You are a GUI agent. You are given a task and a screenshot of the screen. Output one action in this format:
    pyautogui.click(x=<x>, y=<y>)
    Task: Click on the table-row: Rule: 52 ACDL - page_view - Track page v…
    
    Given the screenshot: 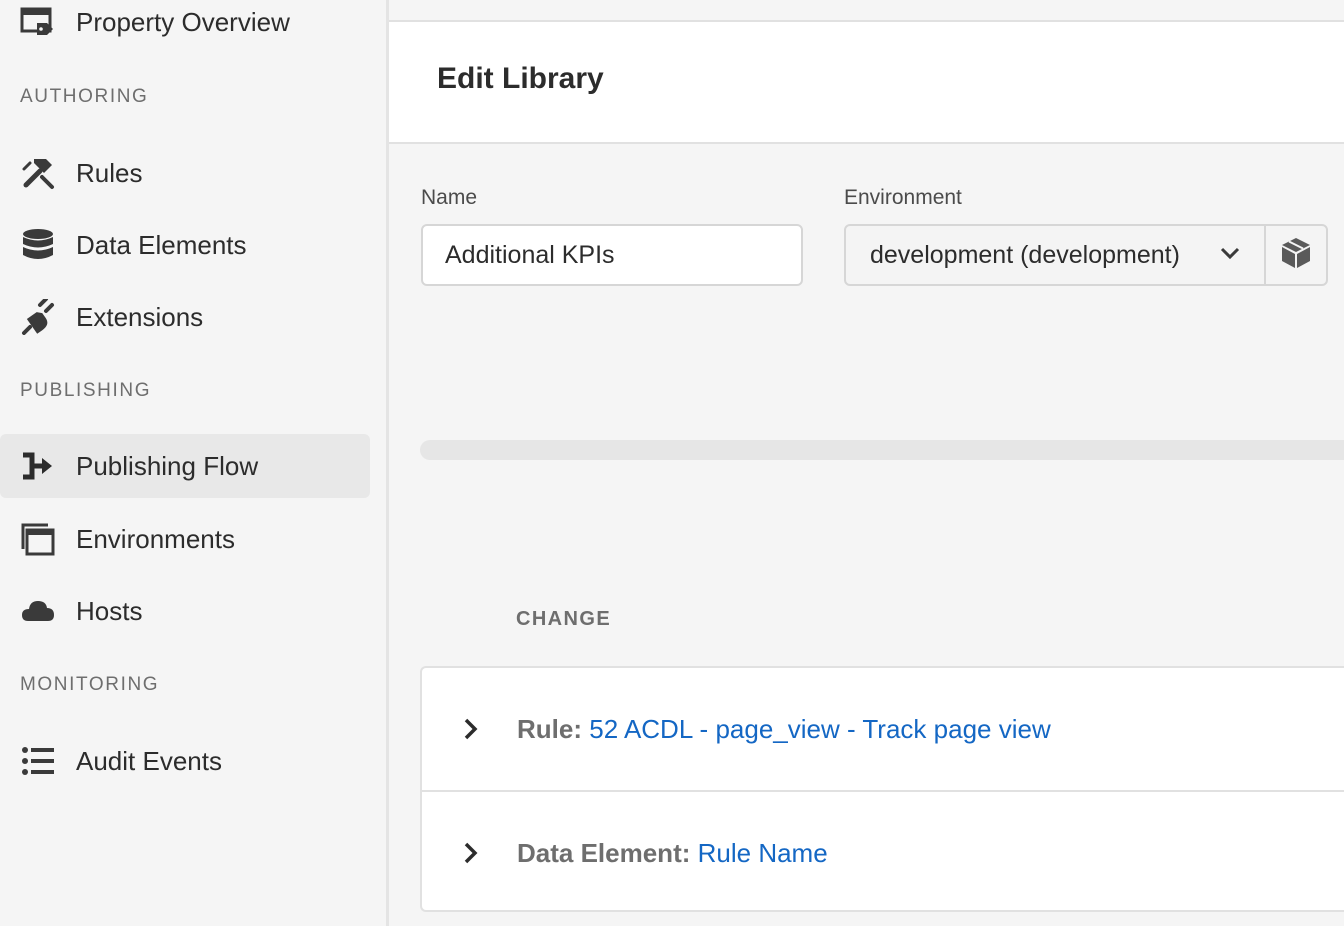 What is the action you would take?
    pyautogui.click(x=883, y=729)
    